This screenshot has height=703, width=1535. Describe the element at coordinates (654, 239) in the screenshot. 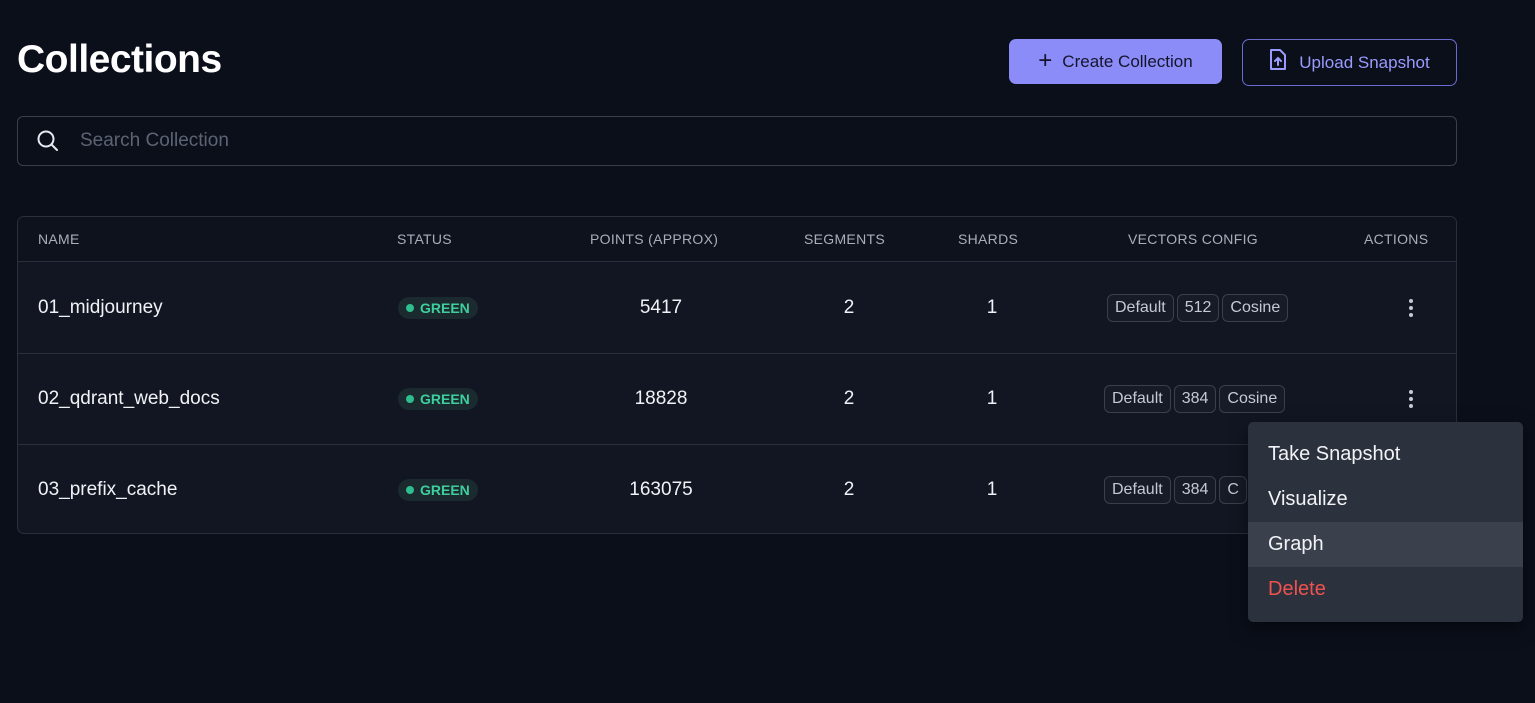

I see `column-header-points: POINTS (APPROX)` at that location.